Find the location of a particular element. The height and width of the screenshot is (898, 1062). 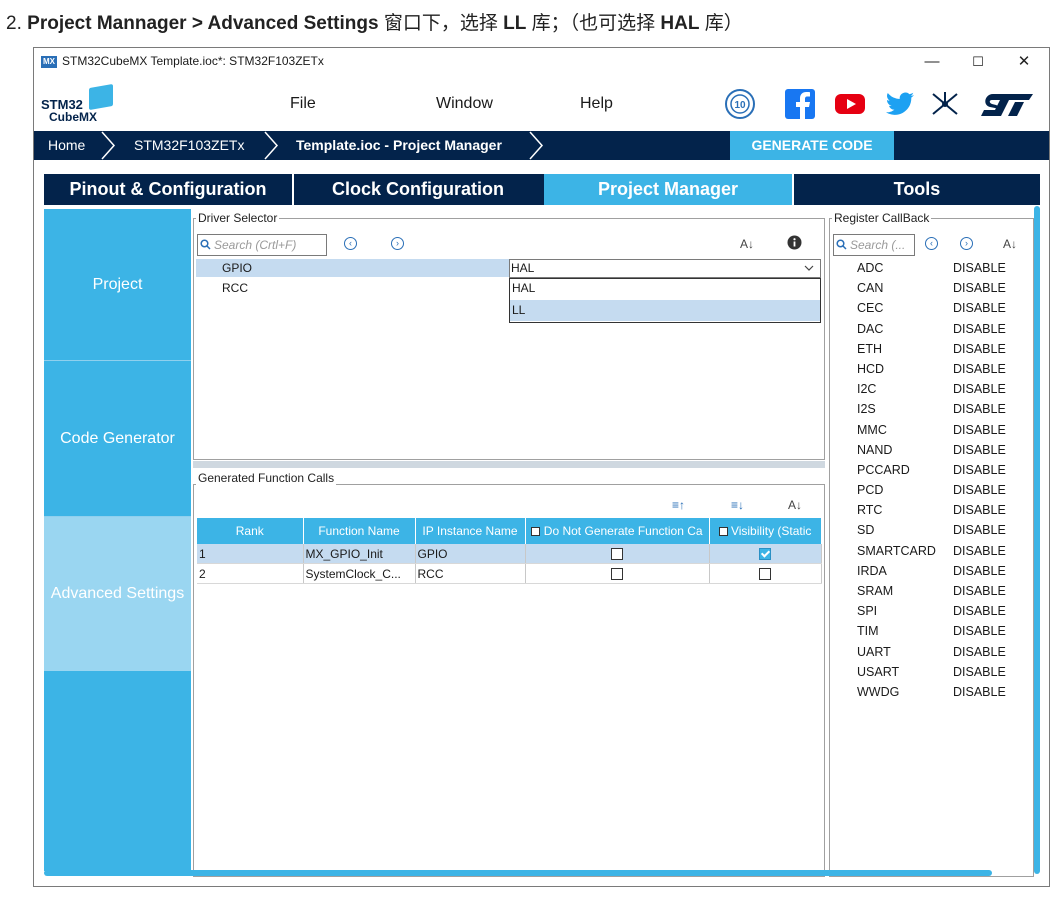

list-item: UART DISABLE is located at coordinates (942, 655).